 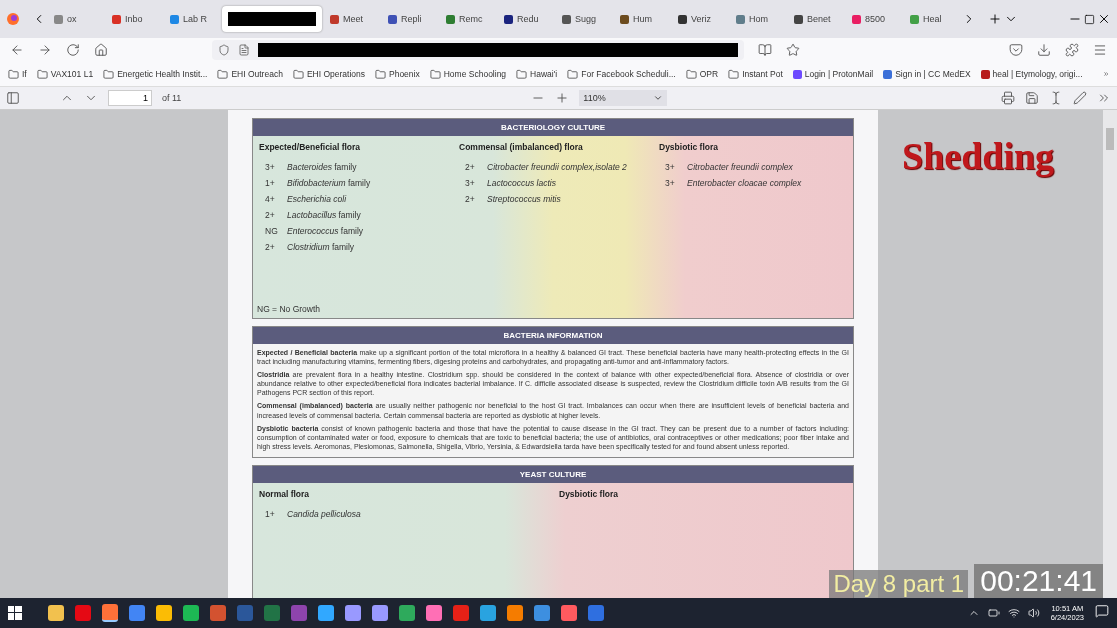 What do you see at coordinates (623, 98) in the screenshot?
I see `zoom-select: 110%` at bounding box center [623, 98].